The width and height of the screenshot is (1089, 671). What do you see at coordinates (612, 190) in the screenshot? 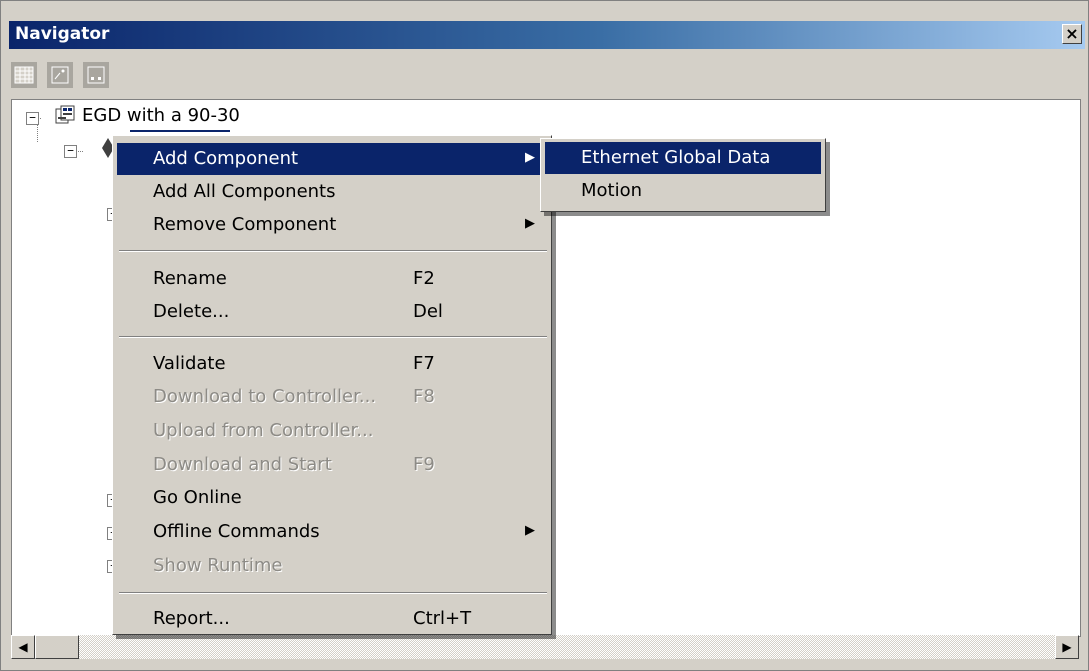
I see `menu-item-label: Motion` at bounding box center [612, 190].